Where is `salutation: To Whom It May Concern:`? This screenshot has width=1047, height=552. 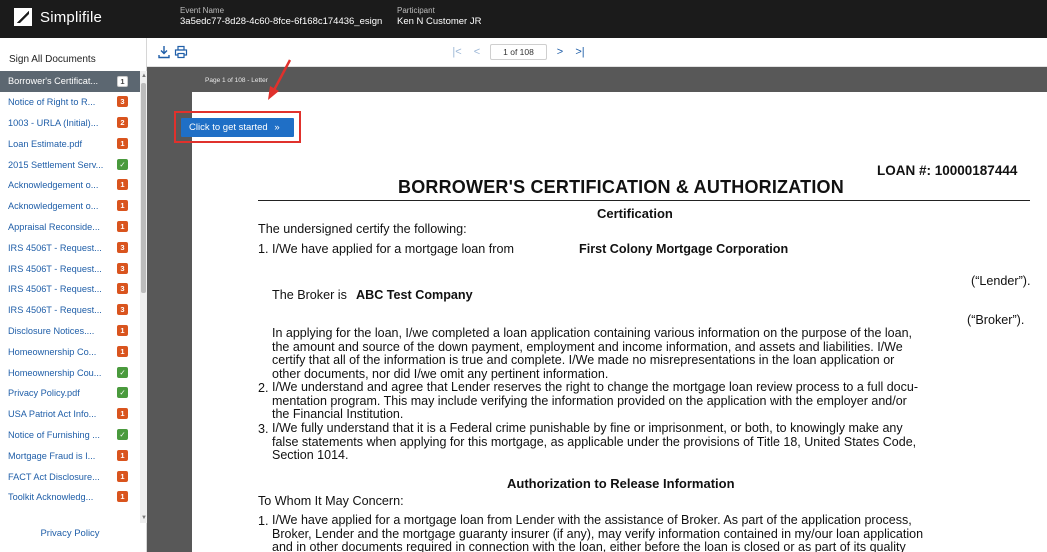 salutation: To Whom It May Concern: is located at coordinates (331, 501).